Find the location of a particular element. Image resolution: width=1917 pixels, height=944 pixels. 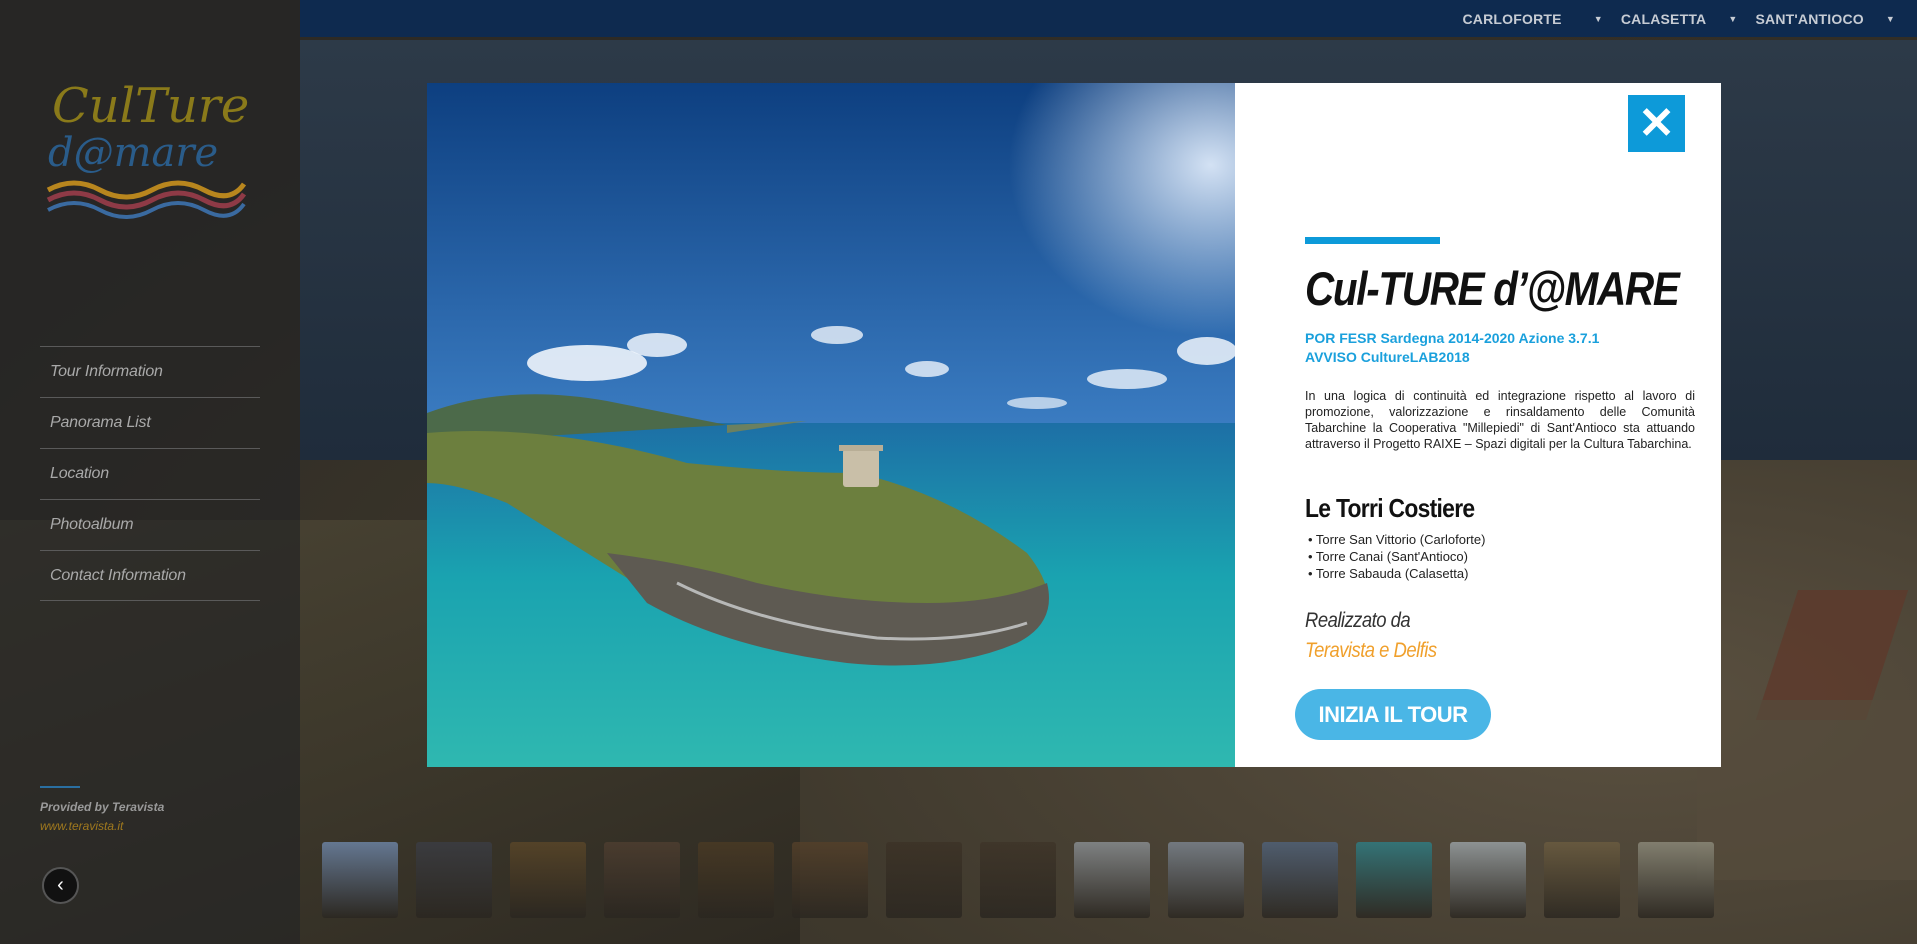

nav-calasetta-label: CALASETTA is located at coordinates (1663, 18).